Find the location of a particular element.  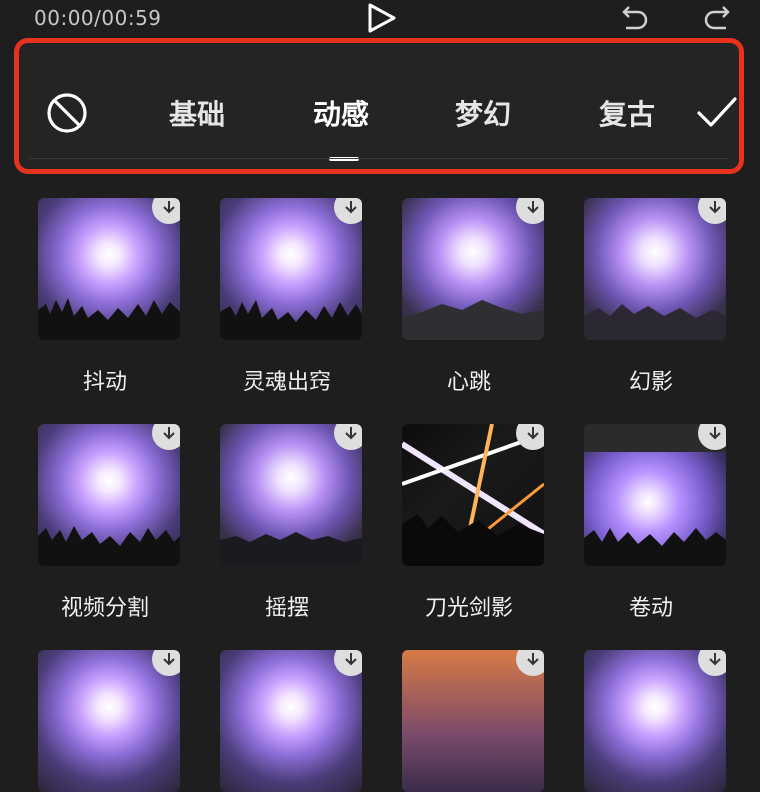

effect-label: 幻影 is located at coordinates (650, 382).